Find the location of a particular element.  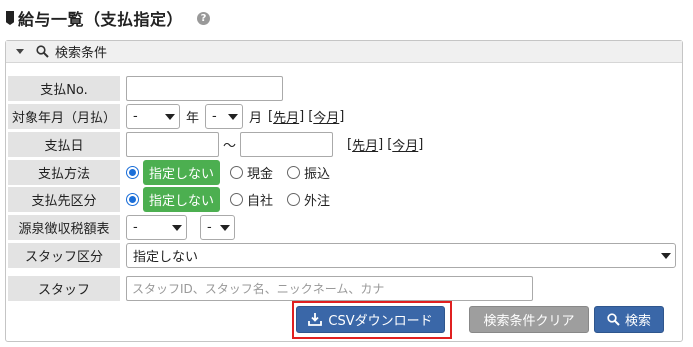

row-staff-type: スタッフ区分 指定しない is located at coordinates (342, 255).